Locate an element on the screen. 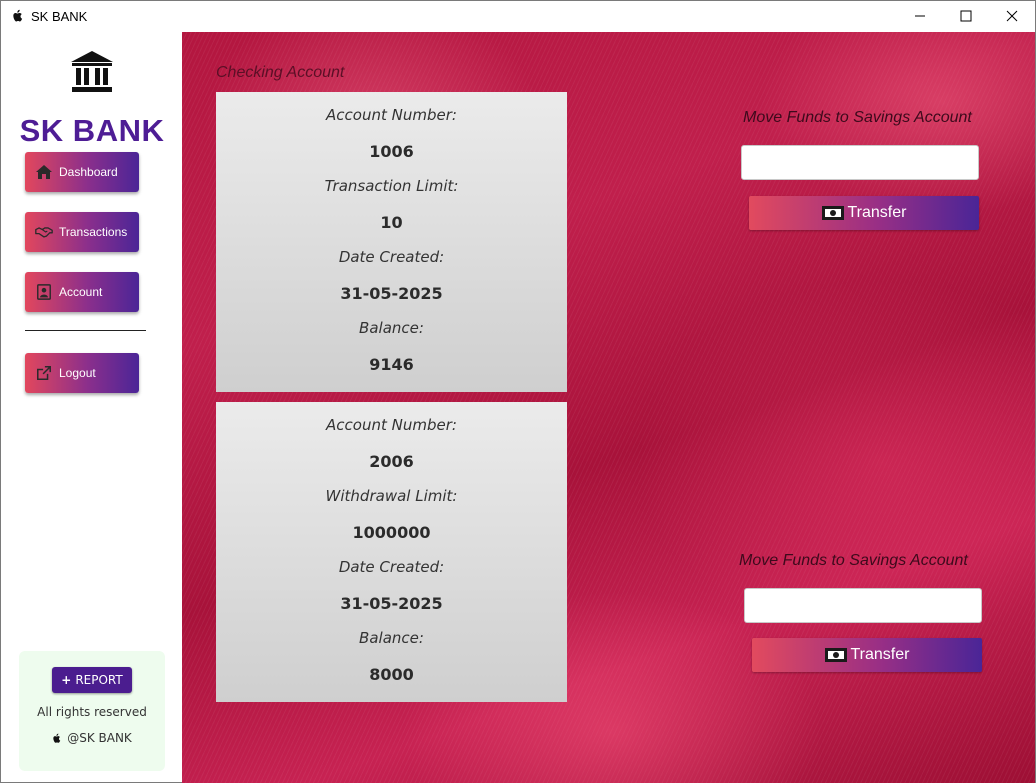 This screenshot has width=1036, height=783. transfer-title-top: Move Funds to Savings Account is located at coordinates (857, 117).